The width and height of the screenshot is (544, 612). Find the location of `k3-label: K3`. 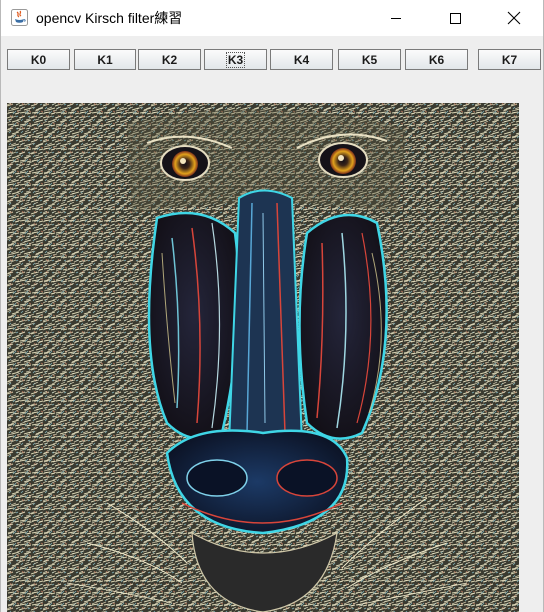

k3-label: K3 is located at coordinates (235, 59).